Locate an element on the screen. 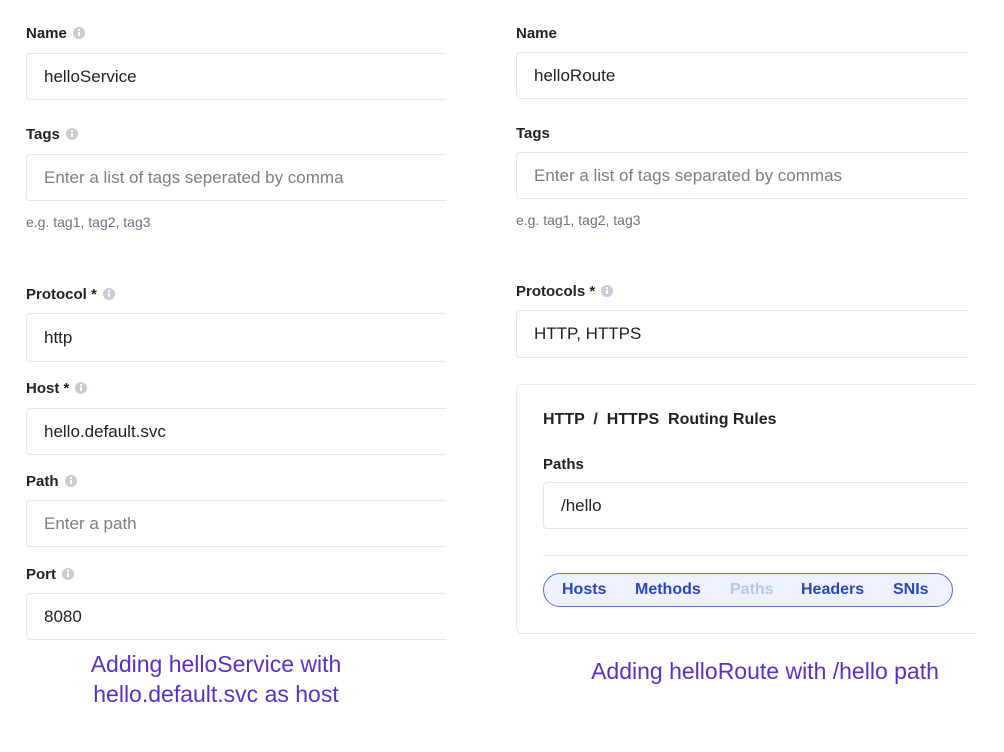 Image resolution: width=1004 pixels, height=752 pixels. tab-snis: SNIs is located at coordinates (911, 590).